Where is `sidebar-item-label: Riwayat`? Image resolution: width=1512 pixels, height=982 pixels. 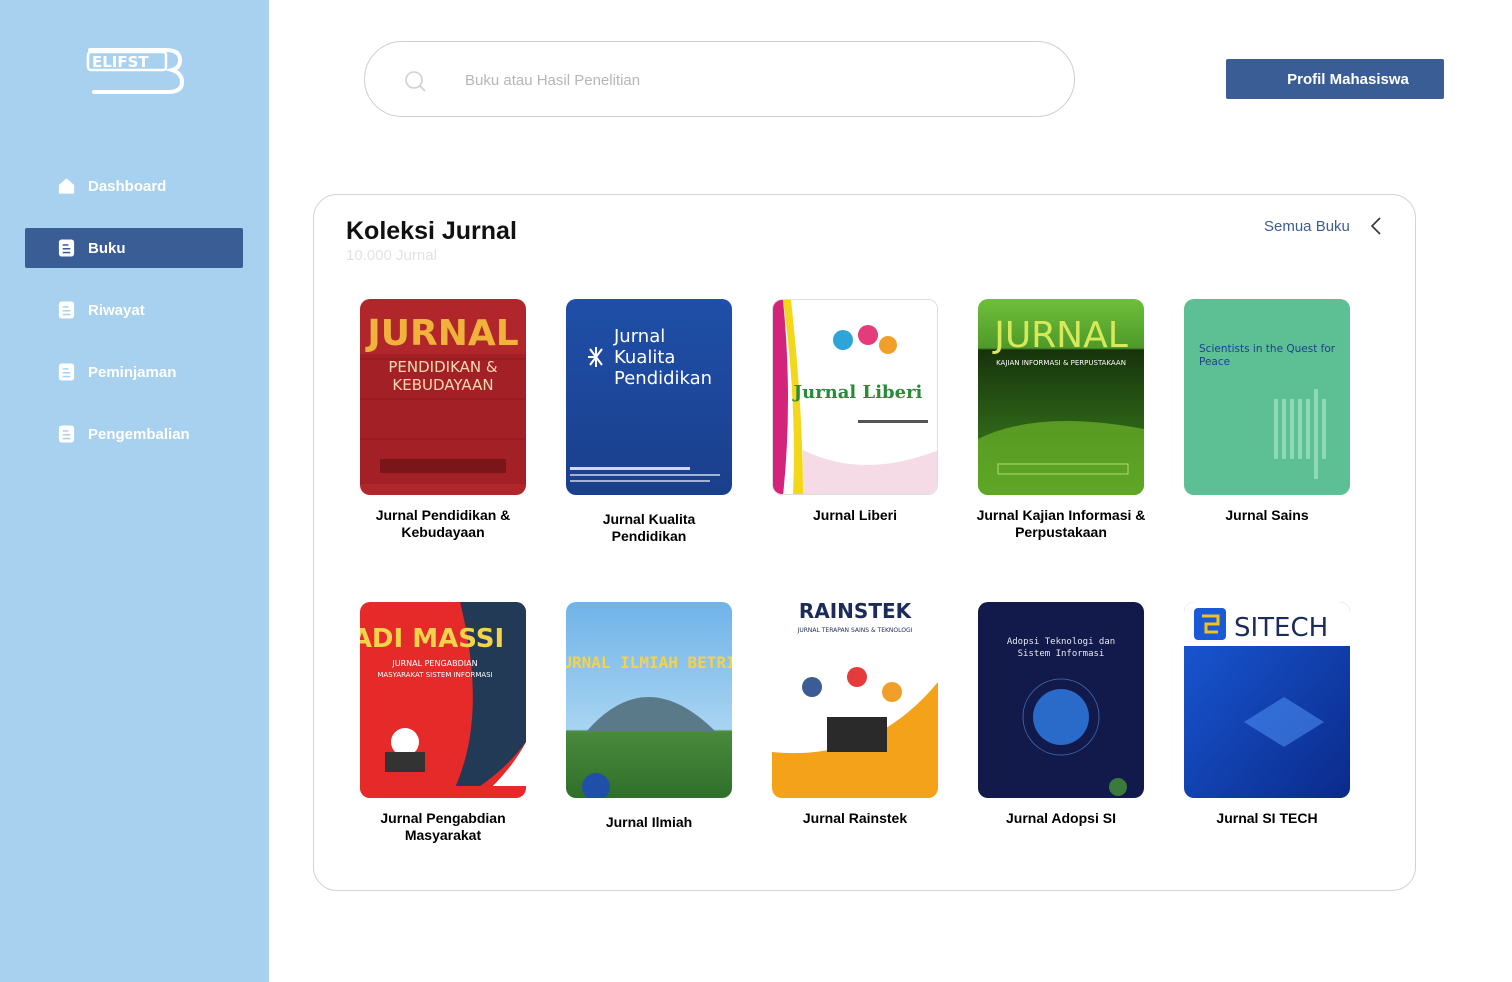 sidebar-item-label: Riwayat is located at coordinates (116, 310).